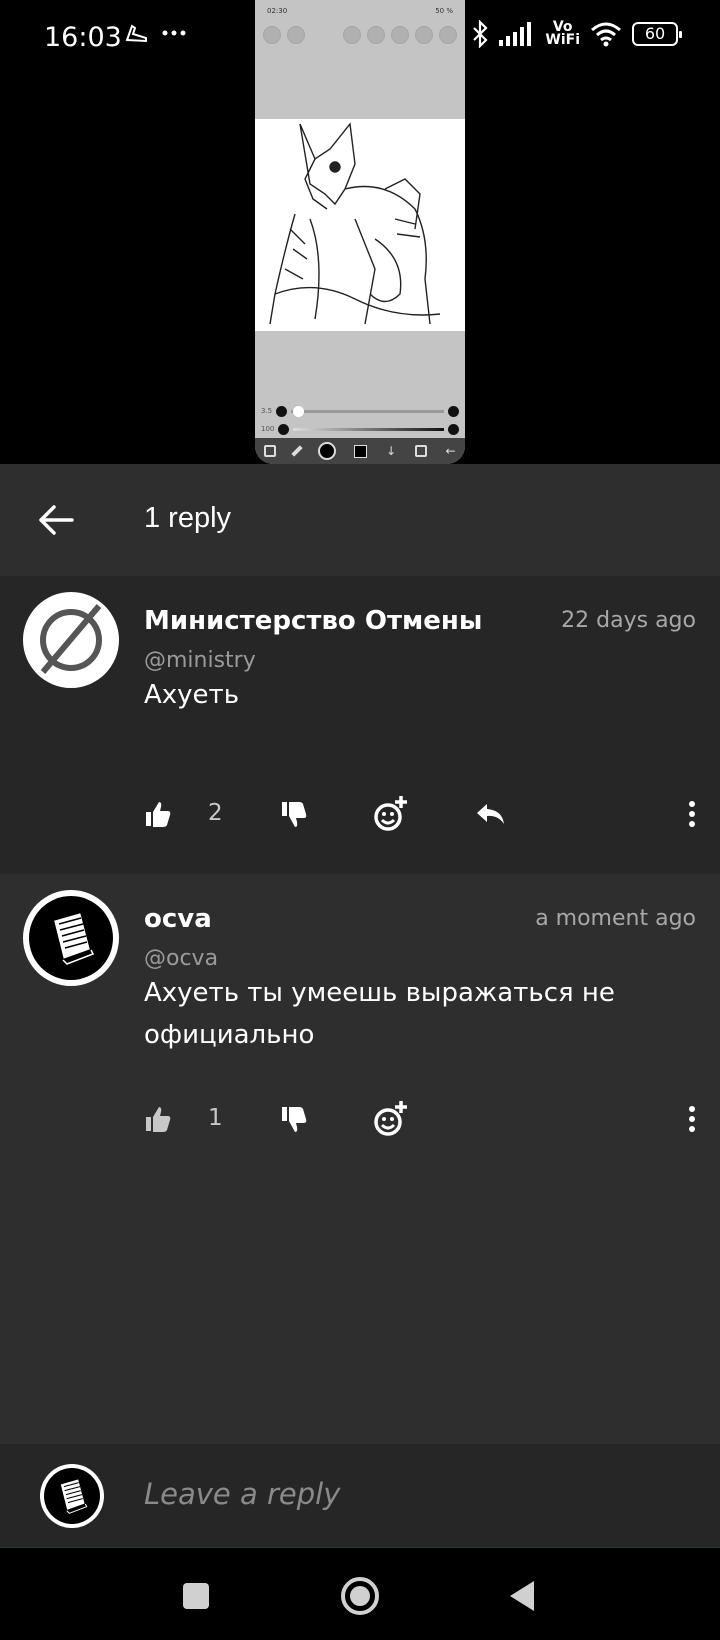 Image resolution: width=720 pixels, height=1640 pixels. Describe the element at coordinates (297, 451) in the screenshot. I see `brush-icon` at that location.